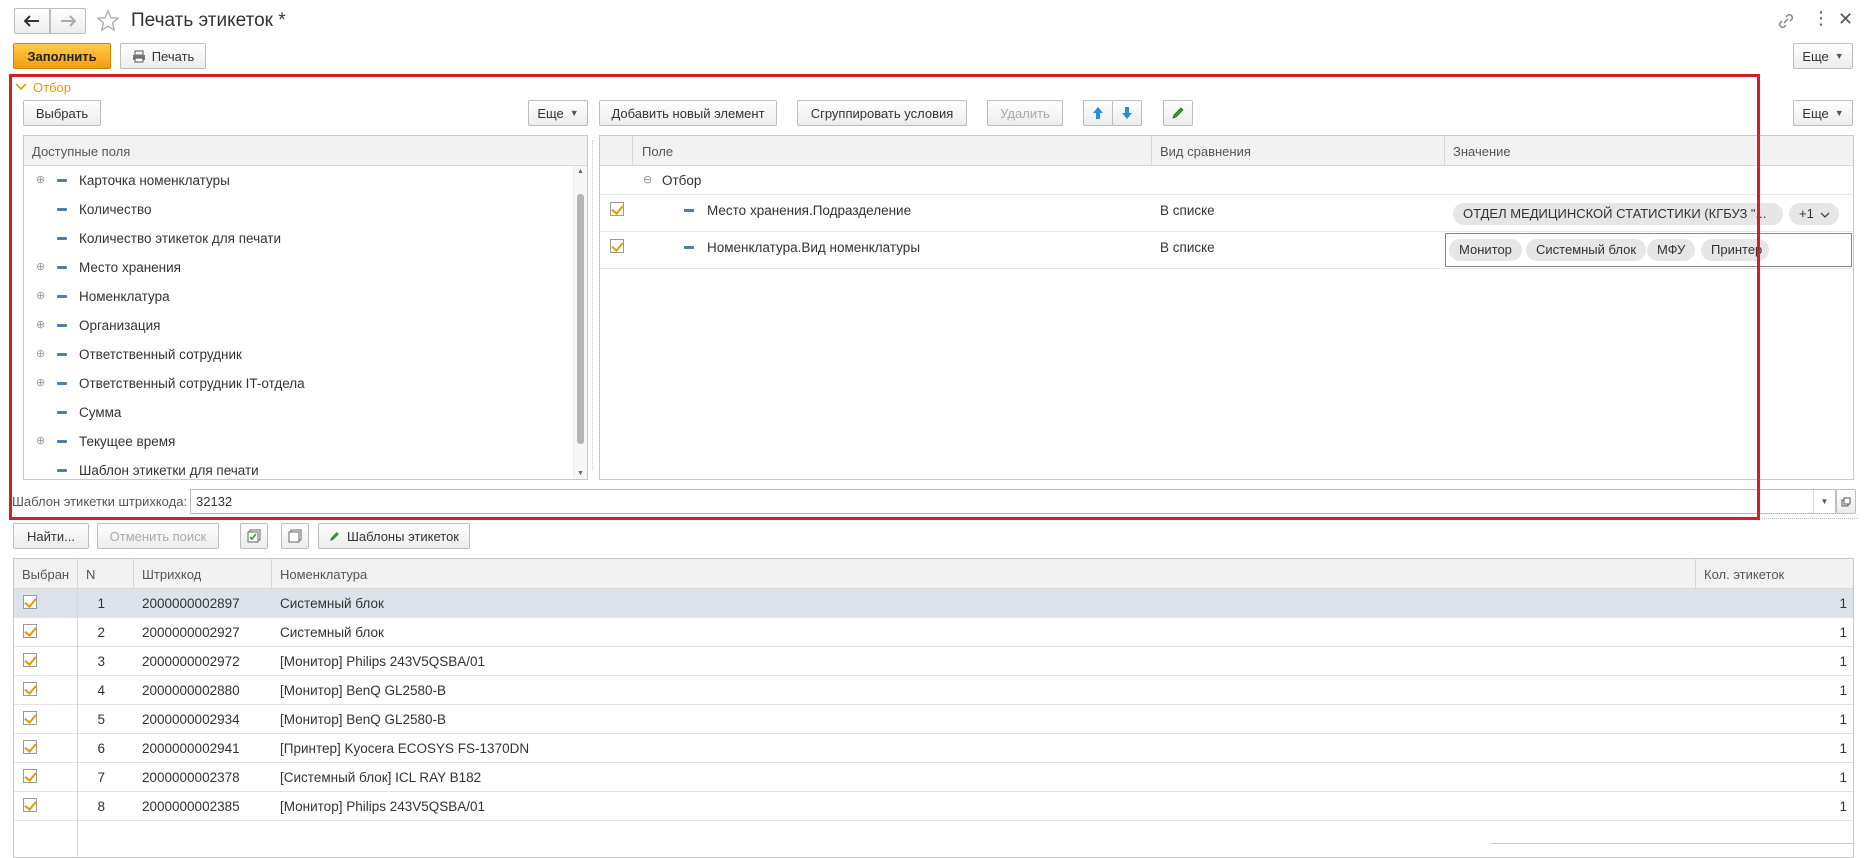  Describe the element at coordinates (68, 21) in the screenshot. I see `forward-button` at that location.